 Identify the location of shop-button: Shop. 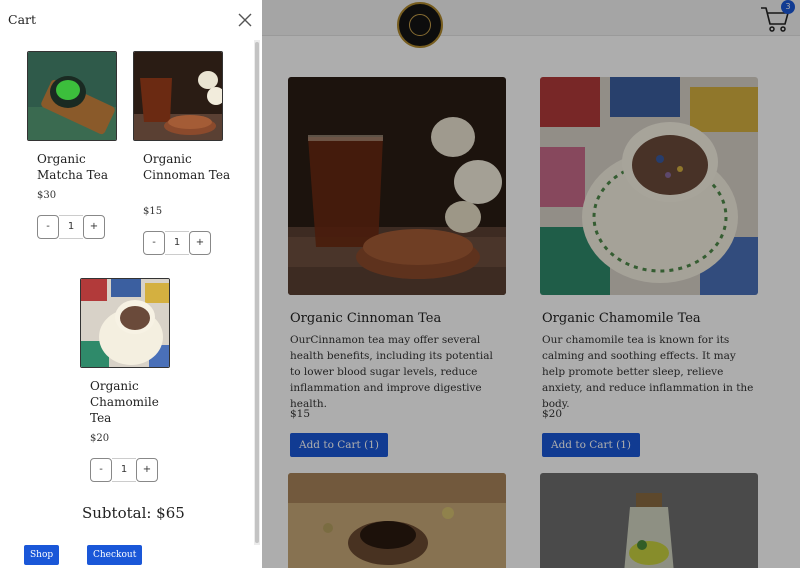
(42, 555).